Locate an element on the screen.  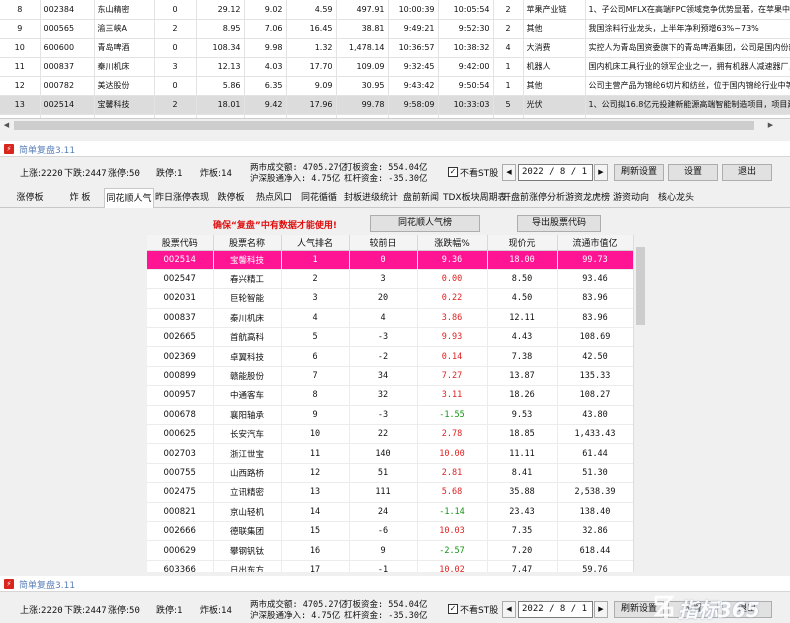
column-header: 现价元 is located at coordinates (522, 243).